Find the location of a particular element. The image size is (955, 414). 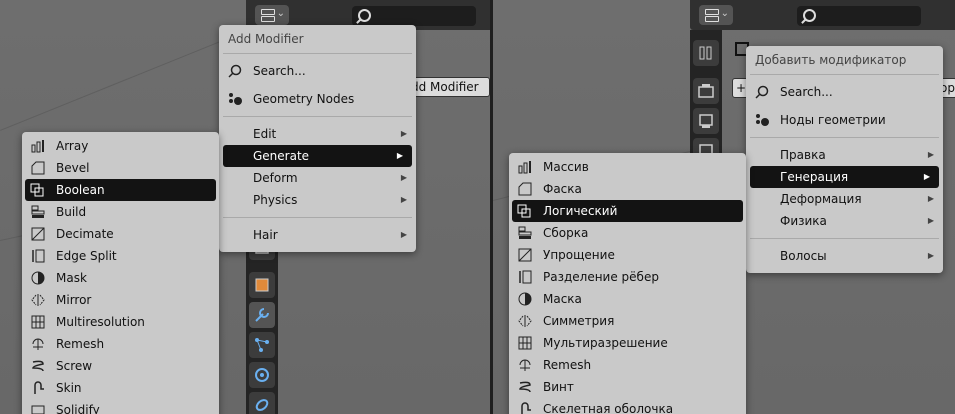

submenu-item-label: Винт is located at coordinates (558, 387).